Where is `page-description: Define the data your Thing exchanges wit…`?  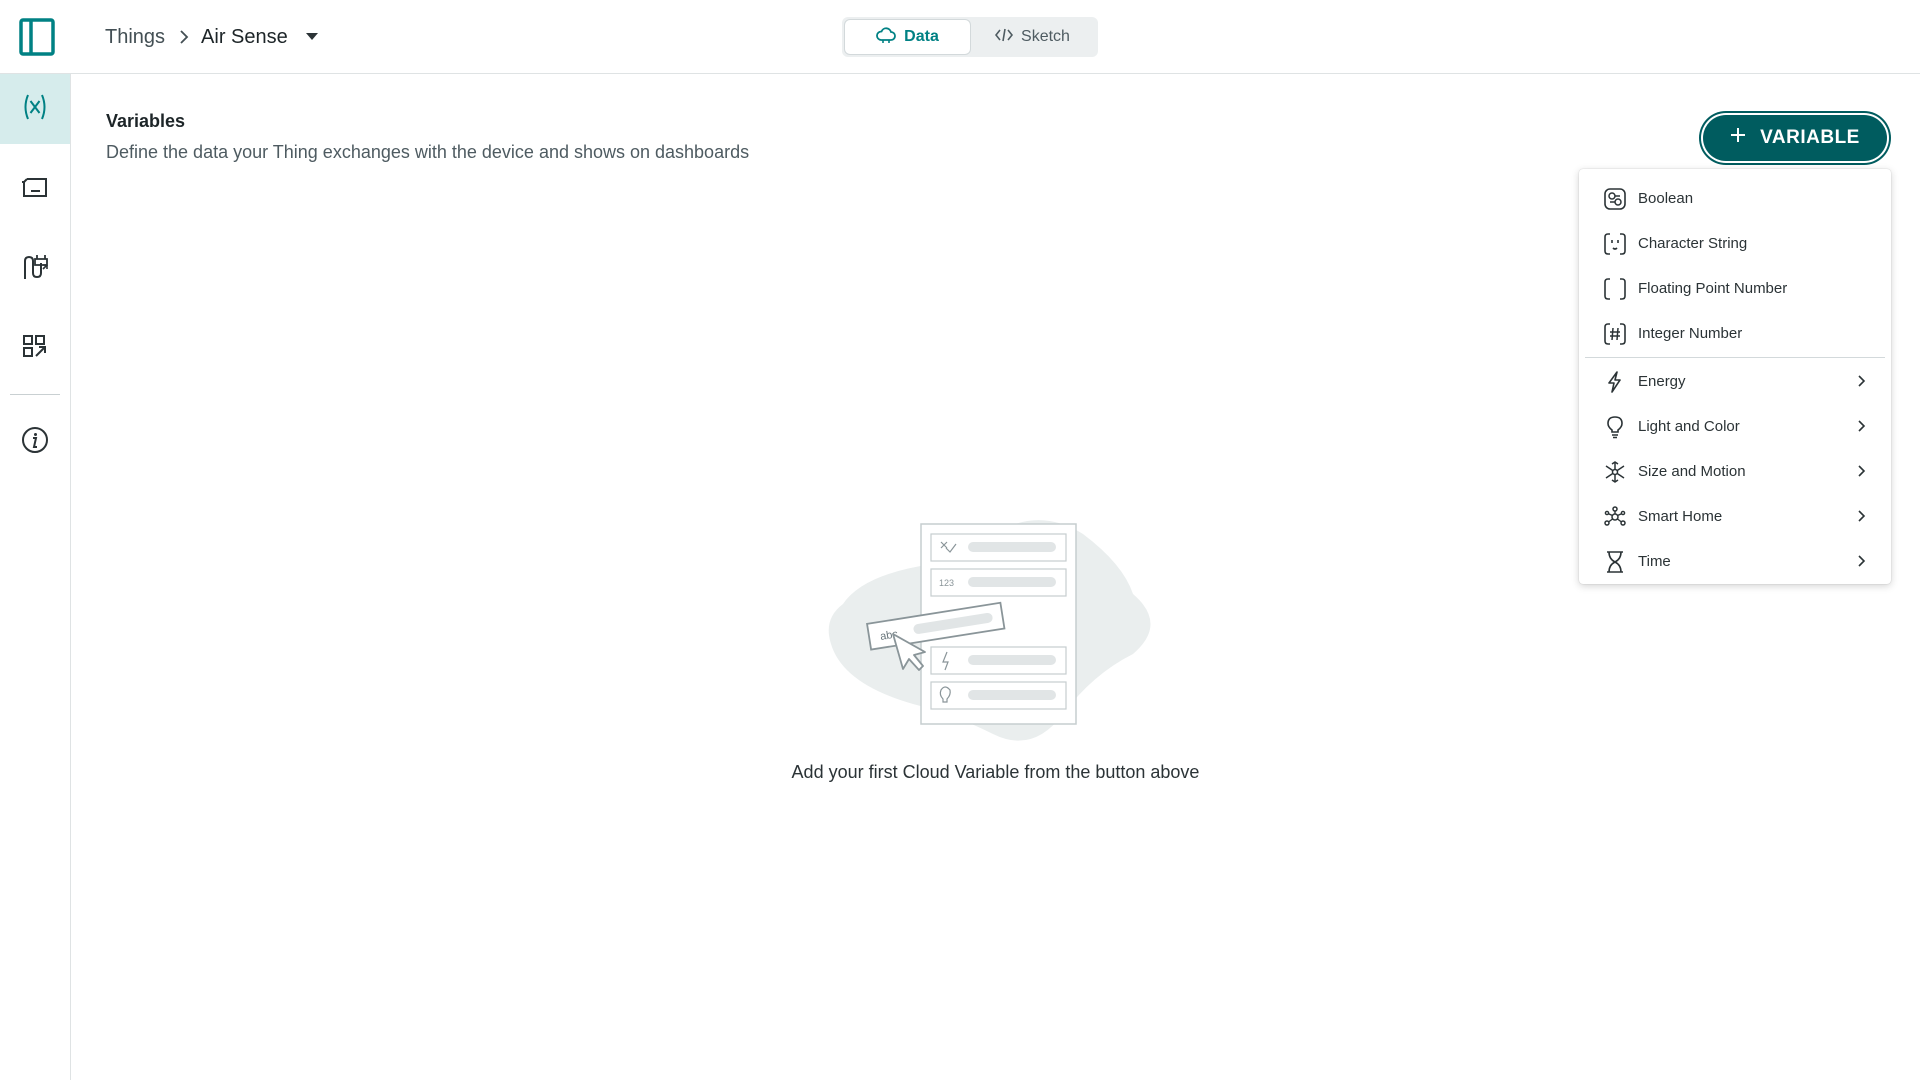 page-description: Define the data your Thing exchanges wit… is located at coordinates (428, 152).